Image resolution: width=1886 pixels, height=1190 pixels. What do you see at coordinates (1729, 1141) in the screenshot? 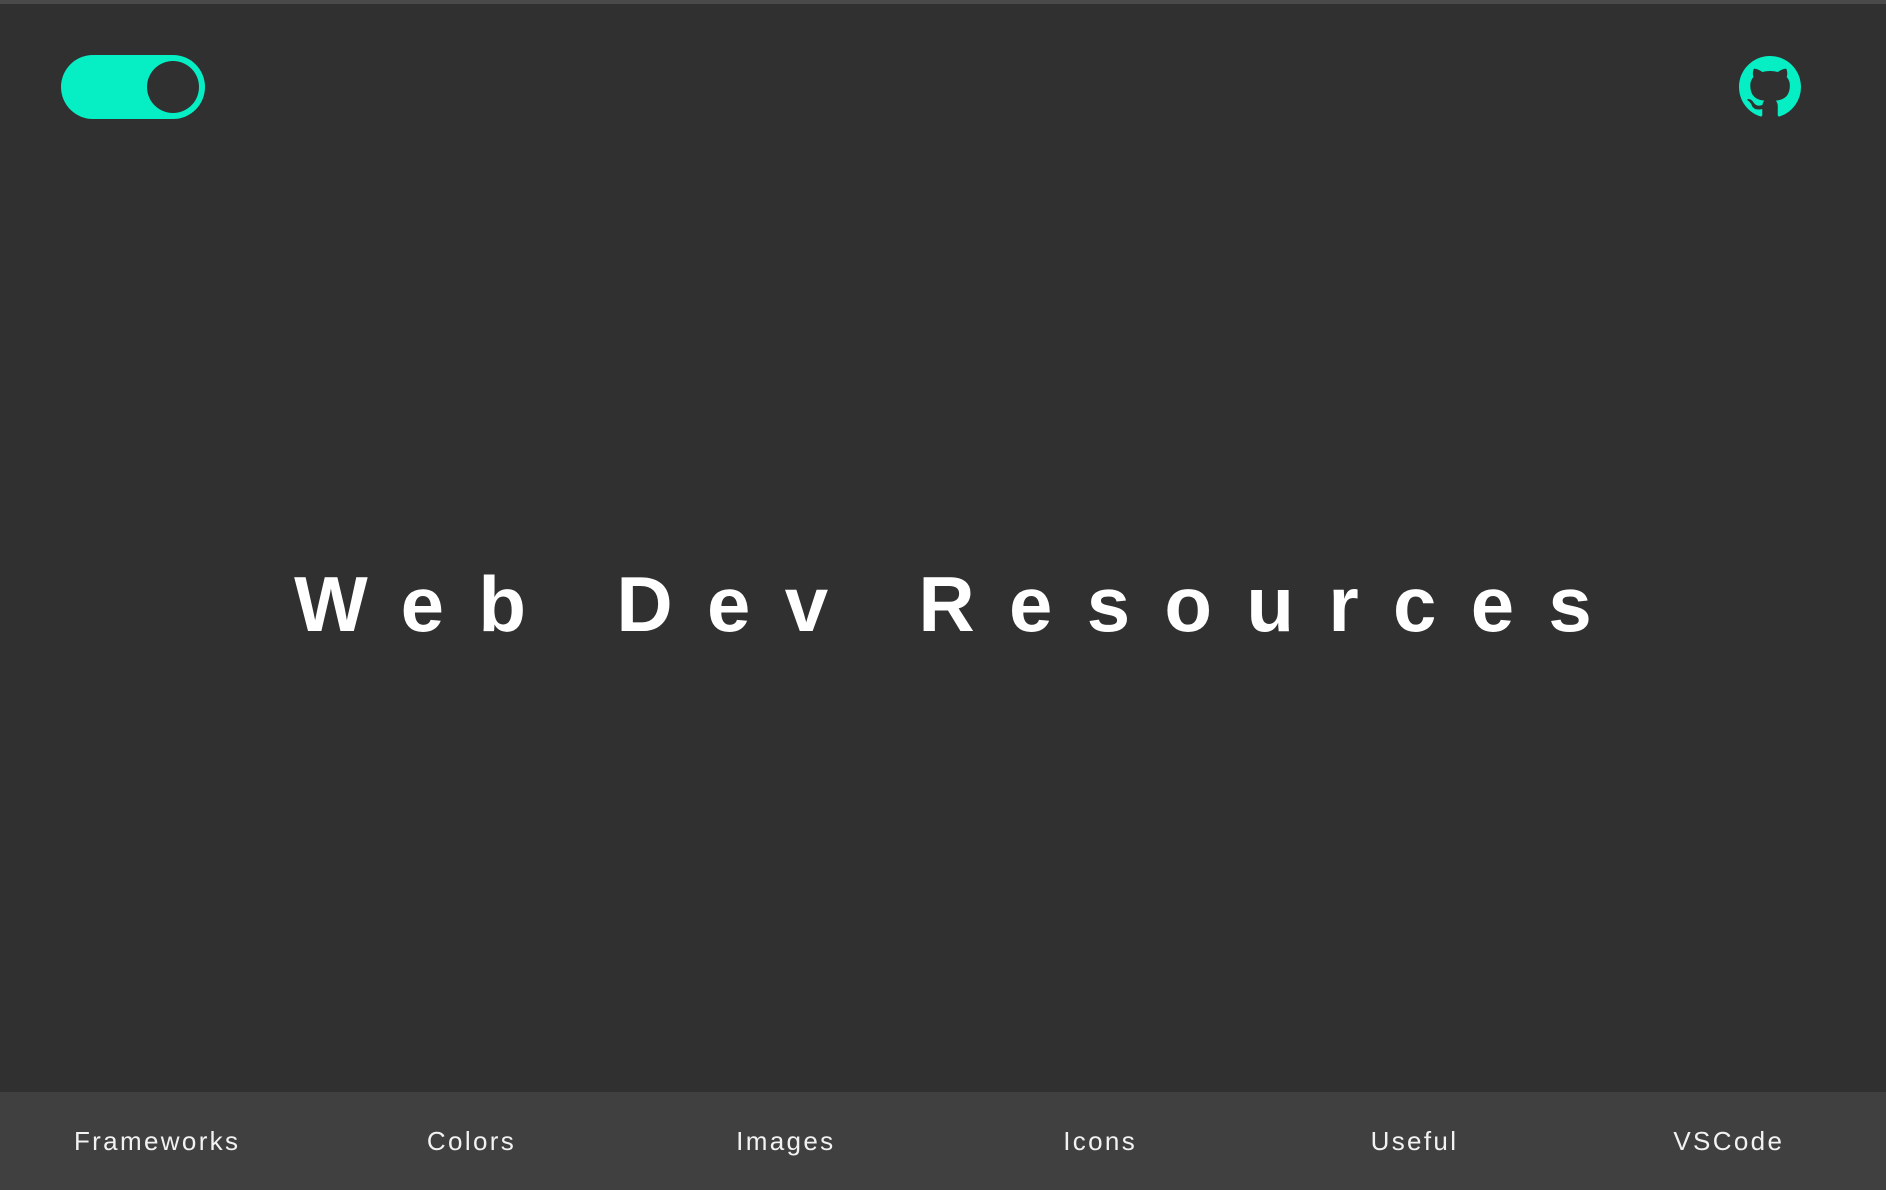
I see `nav-item-vscode: VSCode` at bounding box center [1729, 1141].